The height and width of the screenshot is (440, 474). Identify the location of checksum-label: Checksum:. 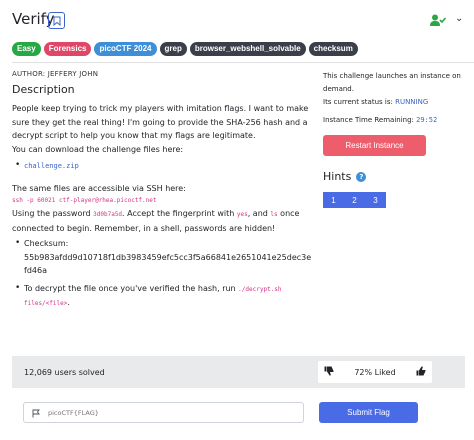
(46, 243).